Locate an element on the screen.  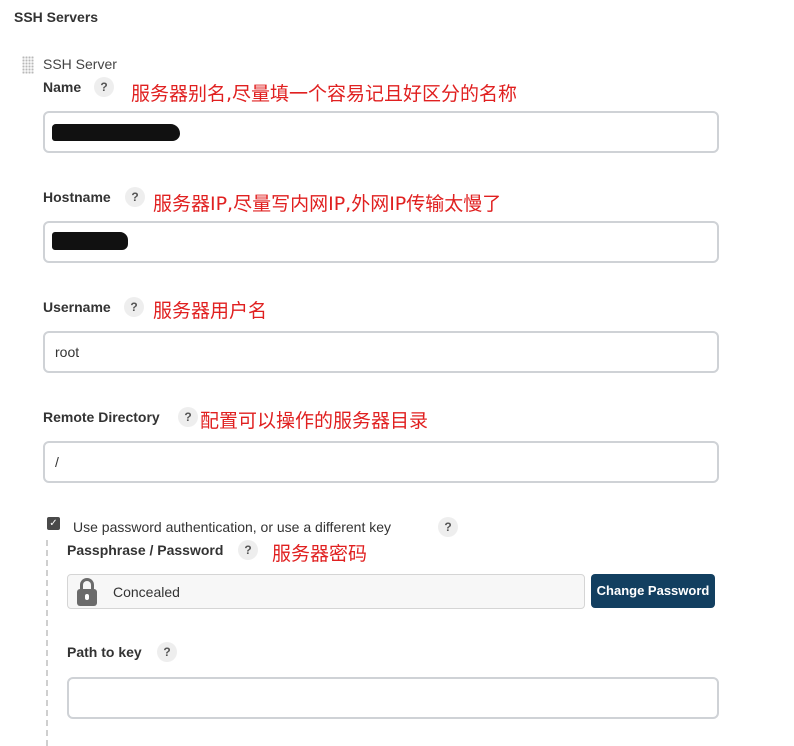
nested-section-divider is located at coordinates (47, 643).